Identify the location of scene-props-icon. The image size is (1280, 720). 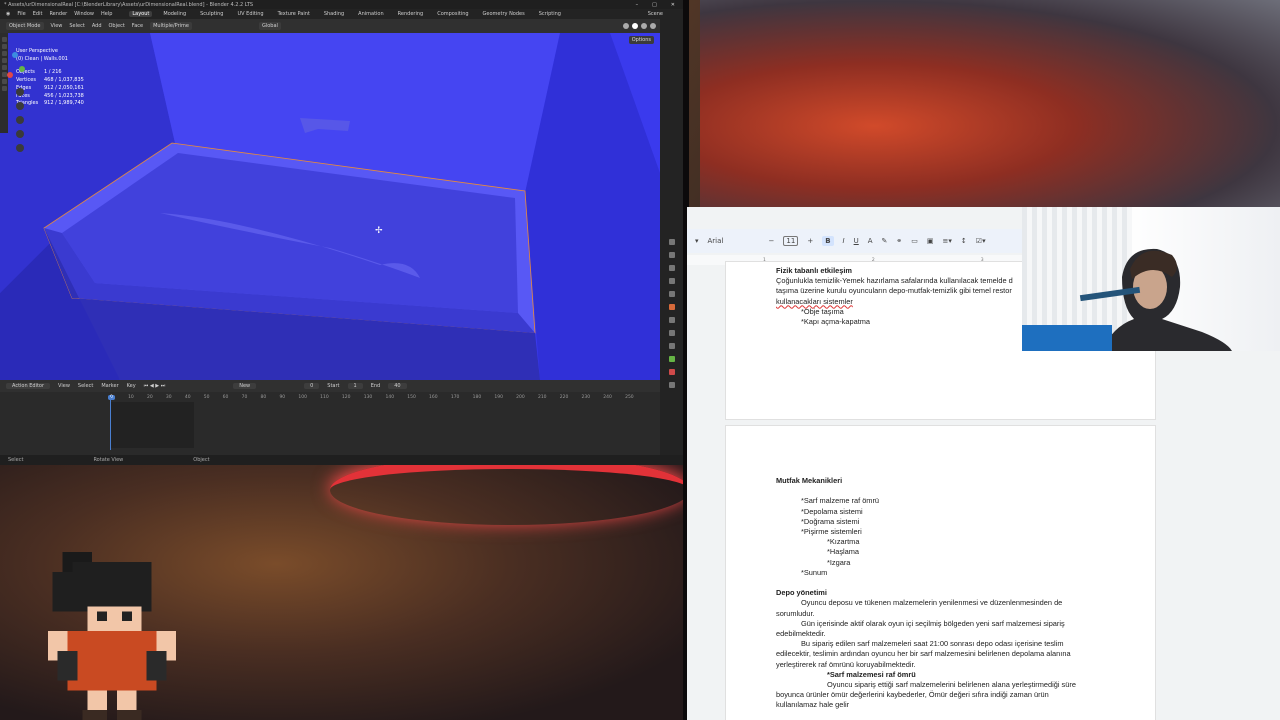
(671, 294).